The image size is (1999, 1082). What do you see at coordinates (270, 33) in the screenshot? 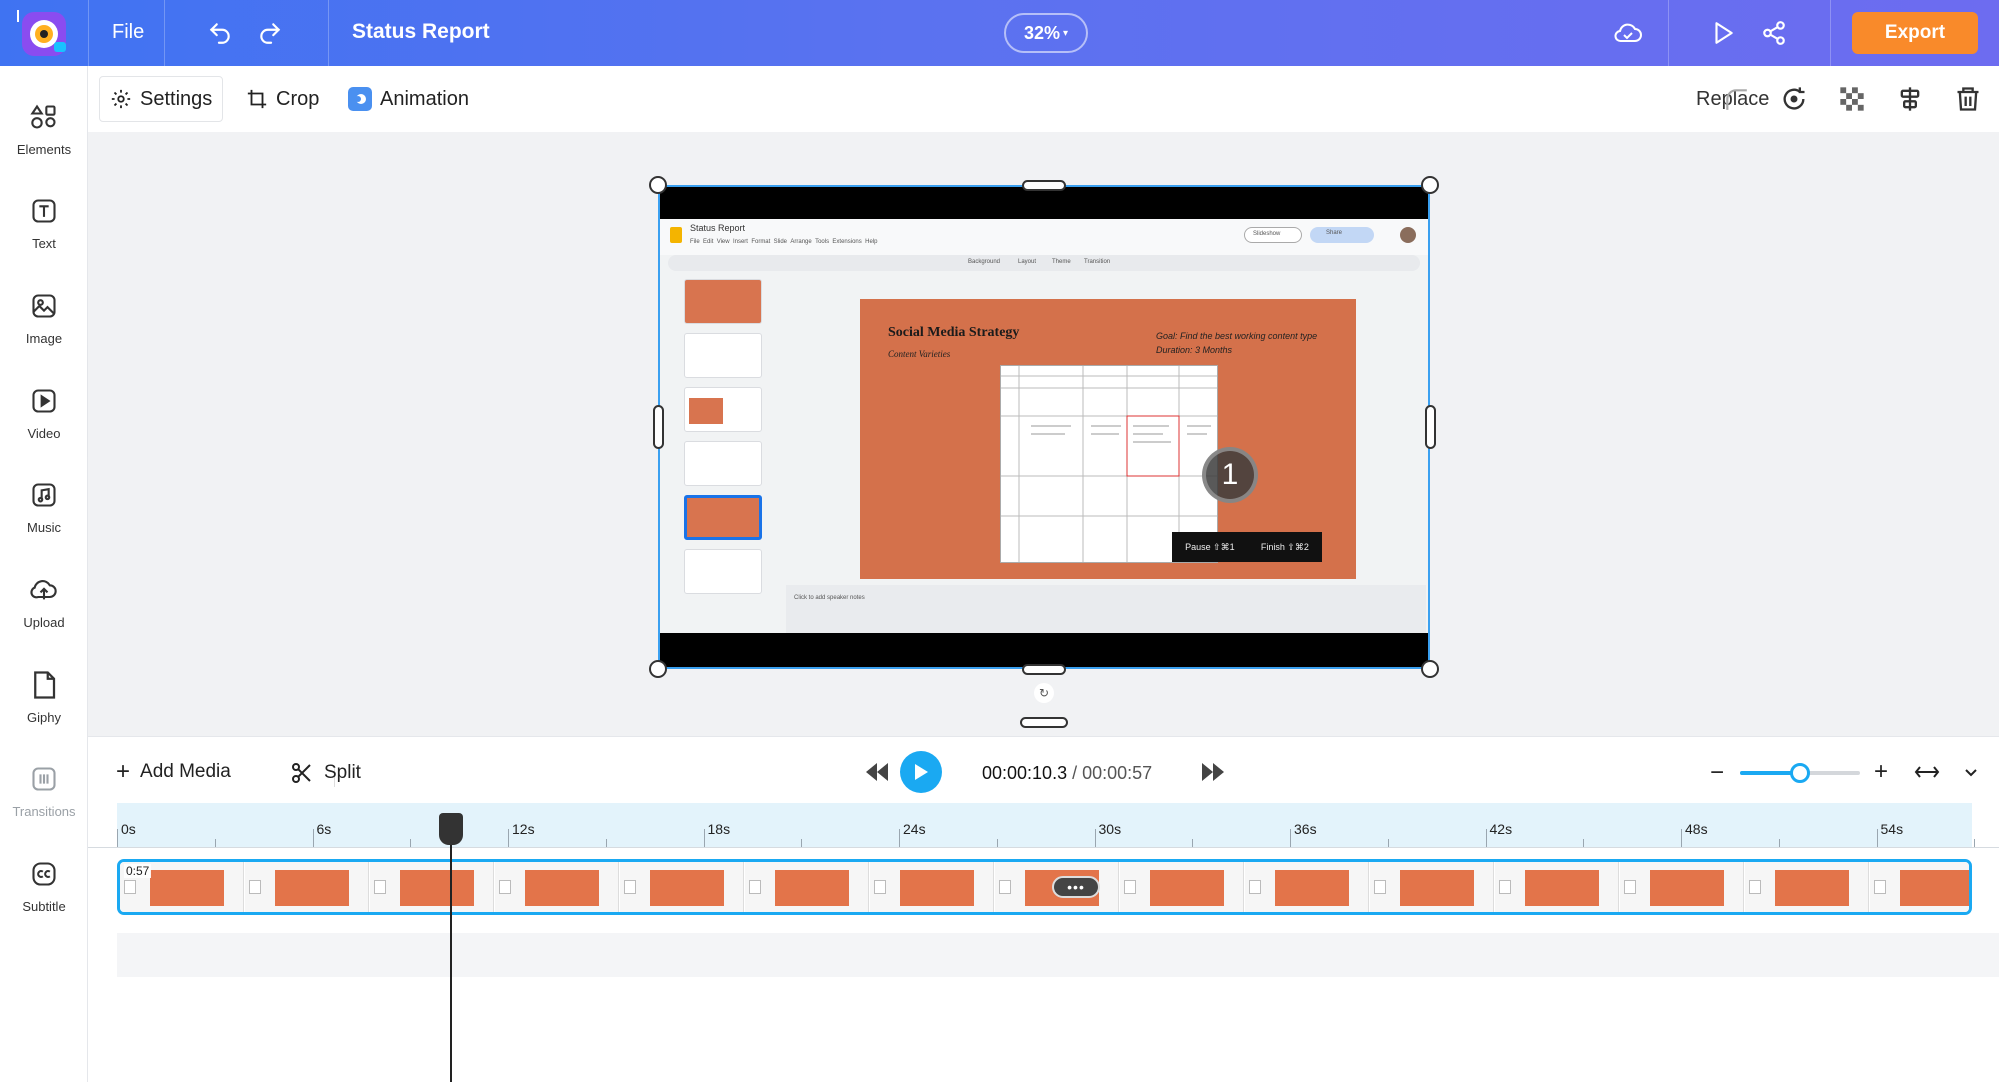
I see `redo-icon` at bounding box center [270, 33].